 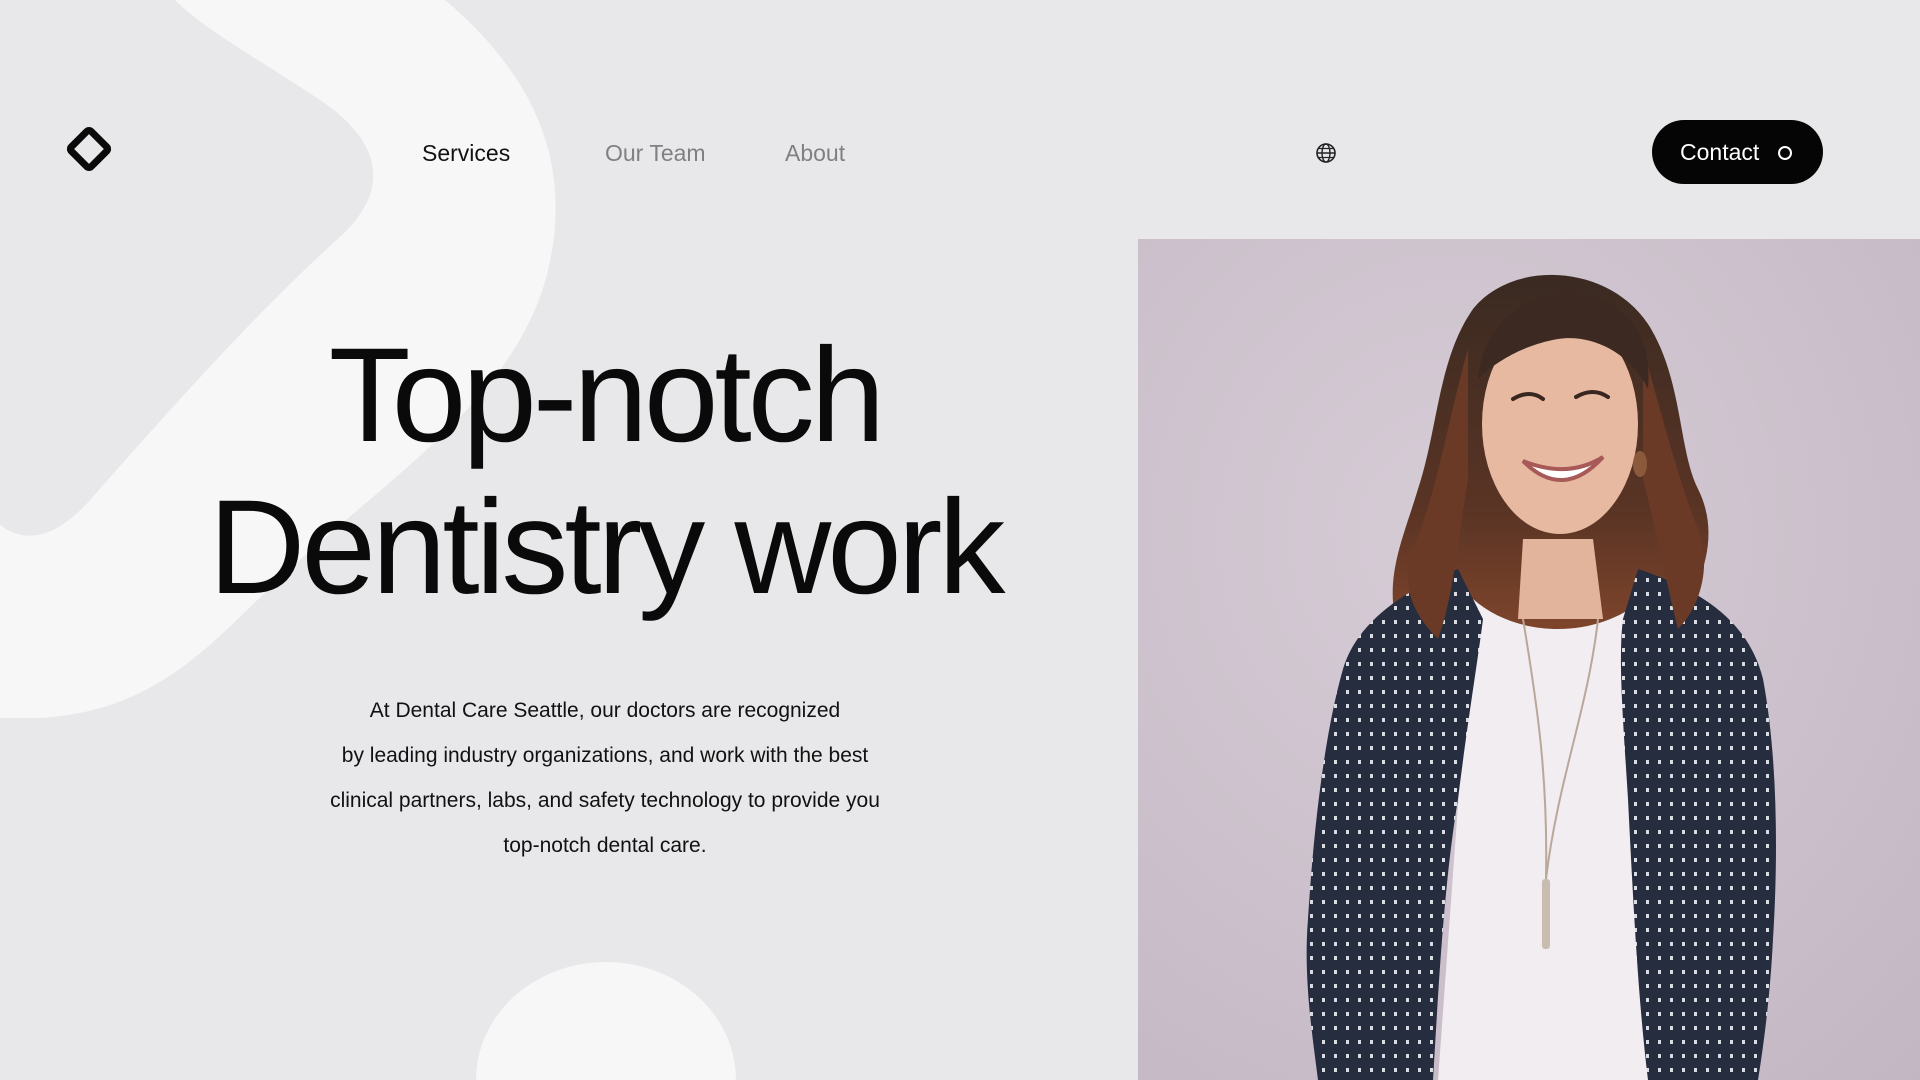 I want to click on nav-link-our-team: Our Team, so click(x=655, y=153).